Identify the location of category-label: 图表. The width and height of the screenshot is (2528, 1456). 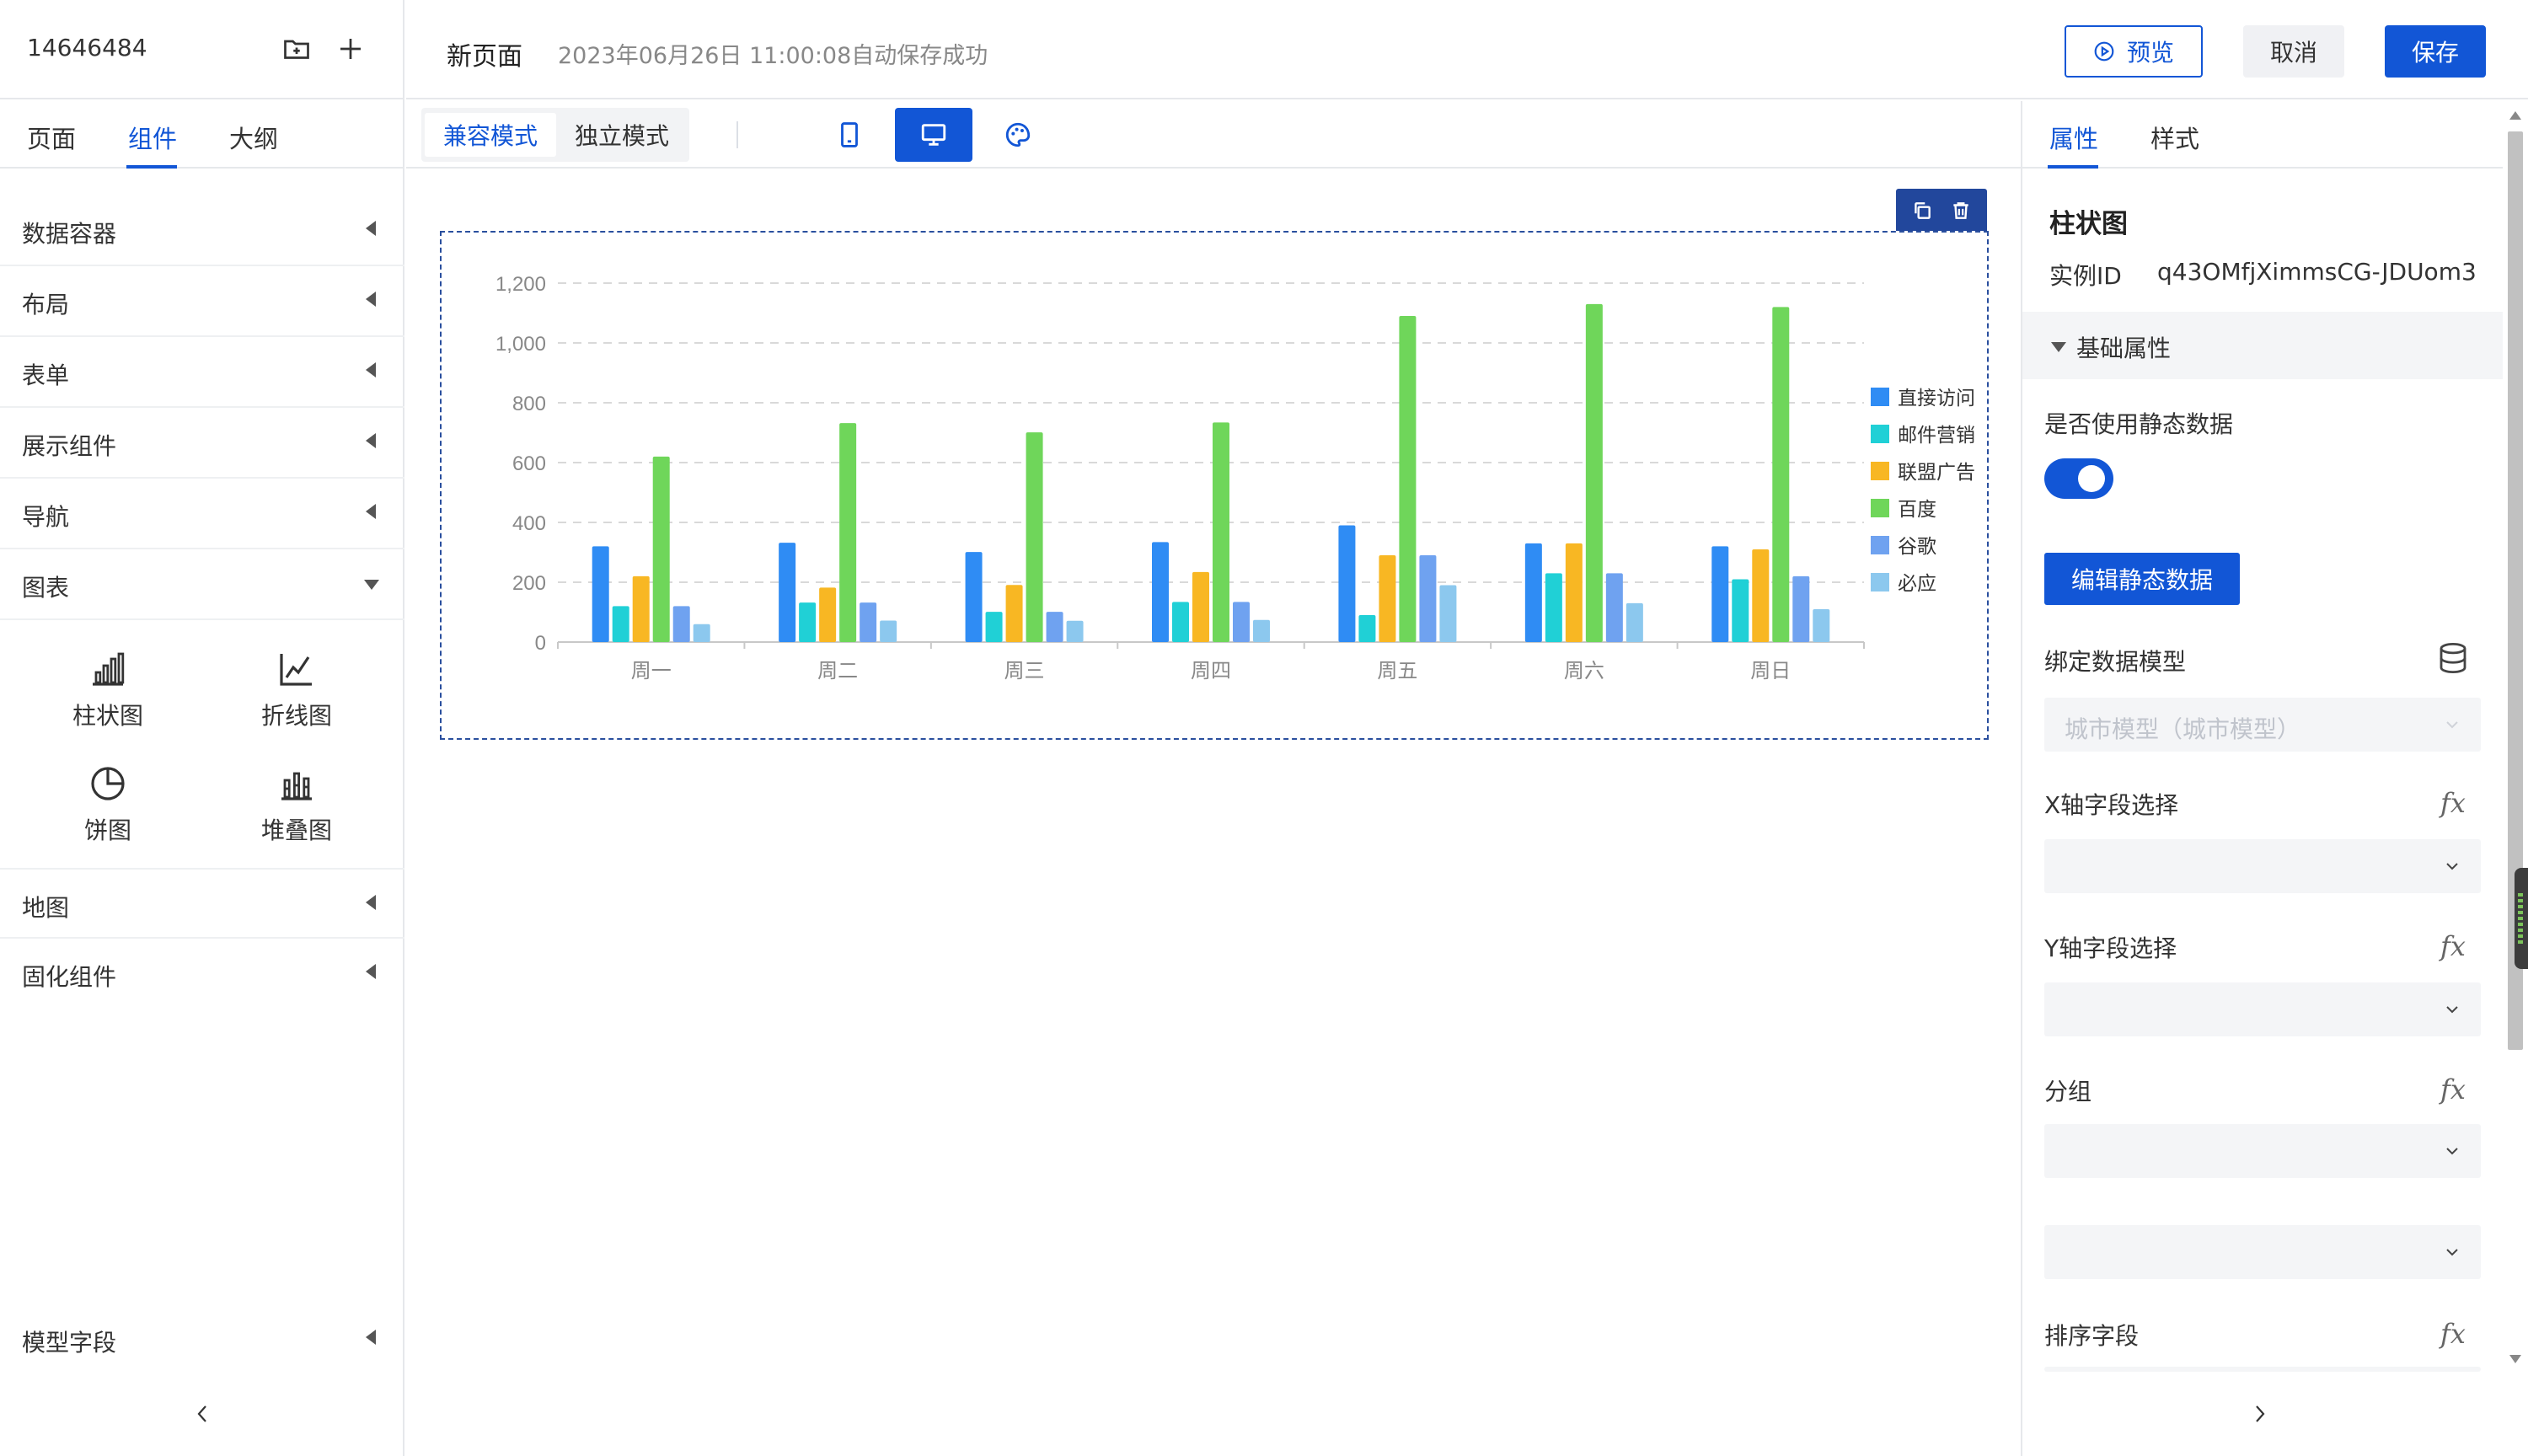
(46, 588).